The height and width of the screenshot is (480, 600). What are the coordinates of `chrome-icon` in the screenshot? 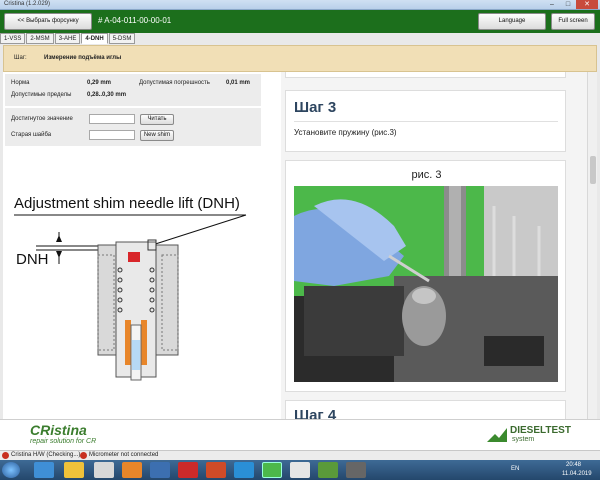 It's located at (300, 470).